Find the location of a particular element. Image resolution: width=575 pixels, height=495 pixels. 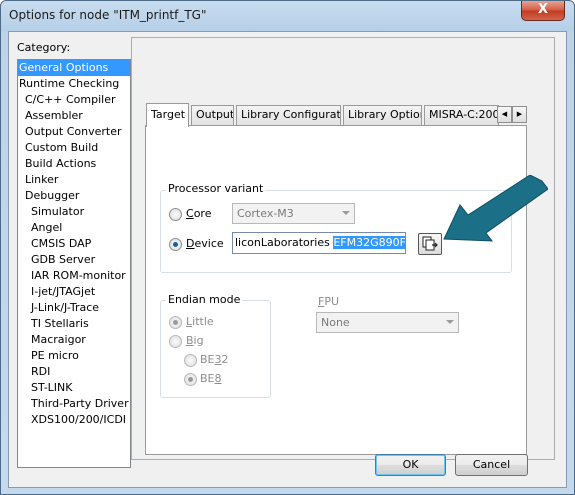

category-item: ST-LINK is located at coordinates (74, 388).